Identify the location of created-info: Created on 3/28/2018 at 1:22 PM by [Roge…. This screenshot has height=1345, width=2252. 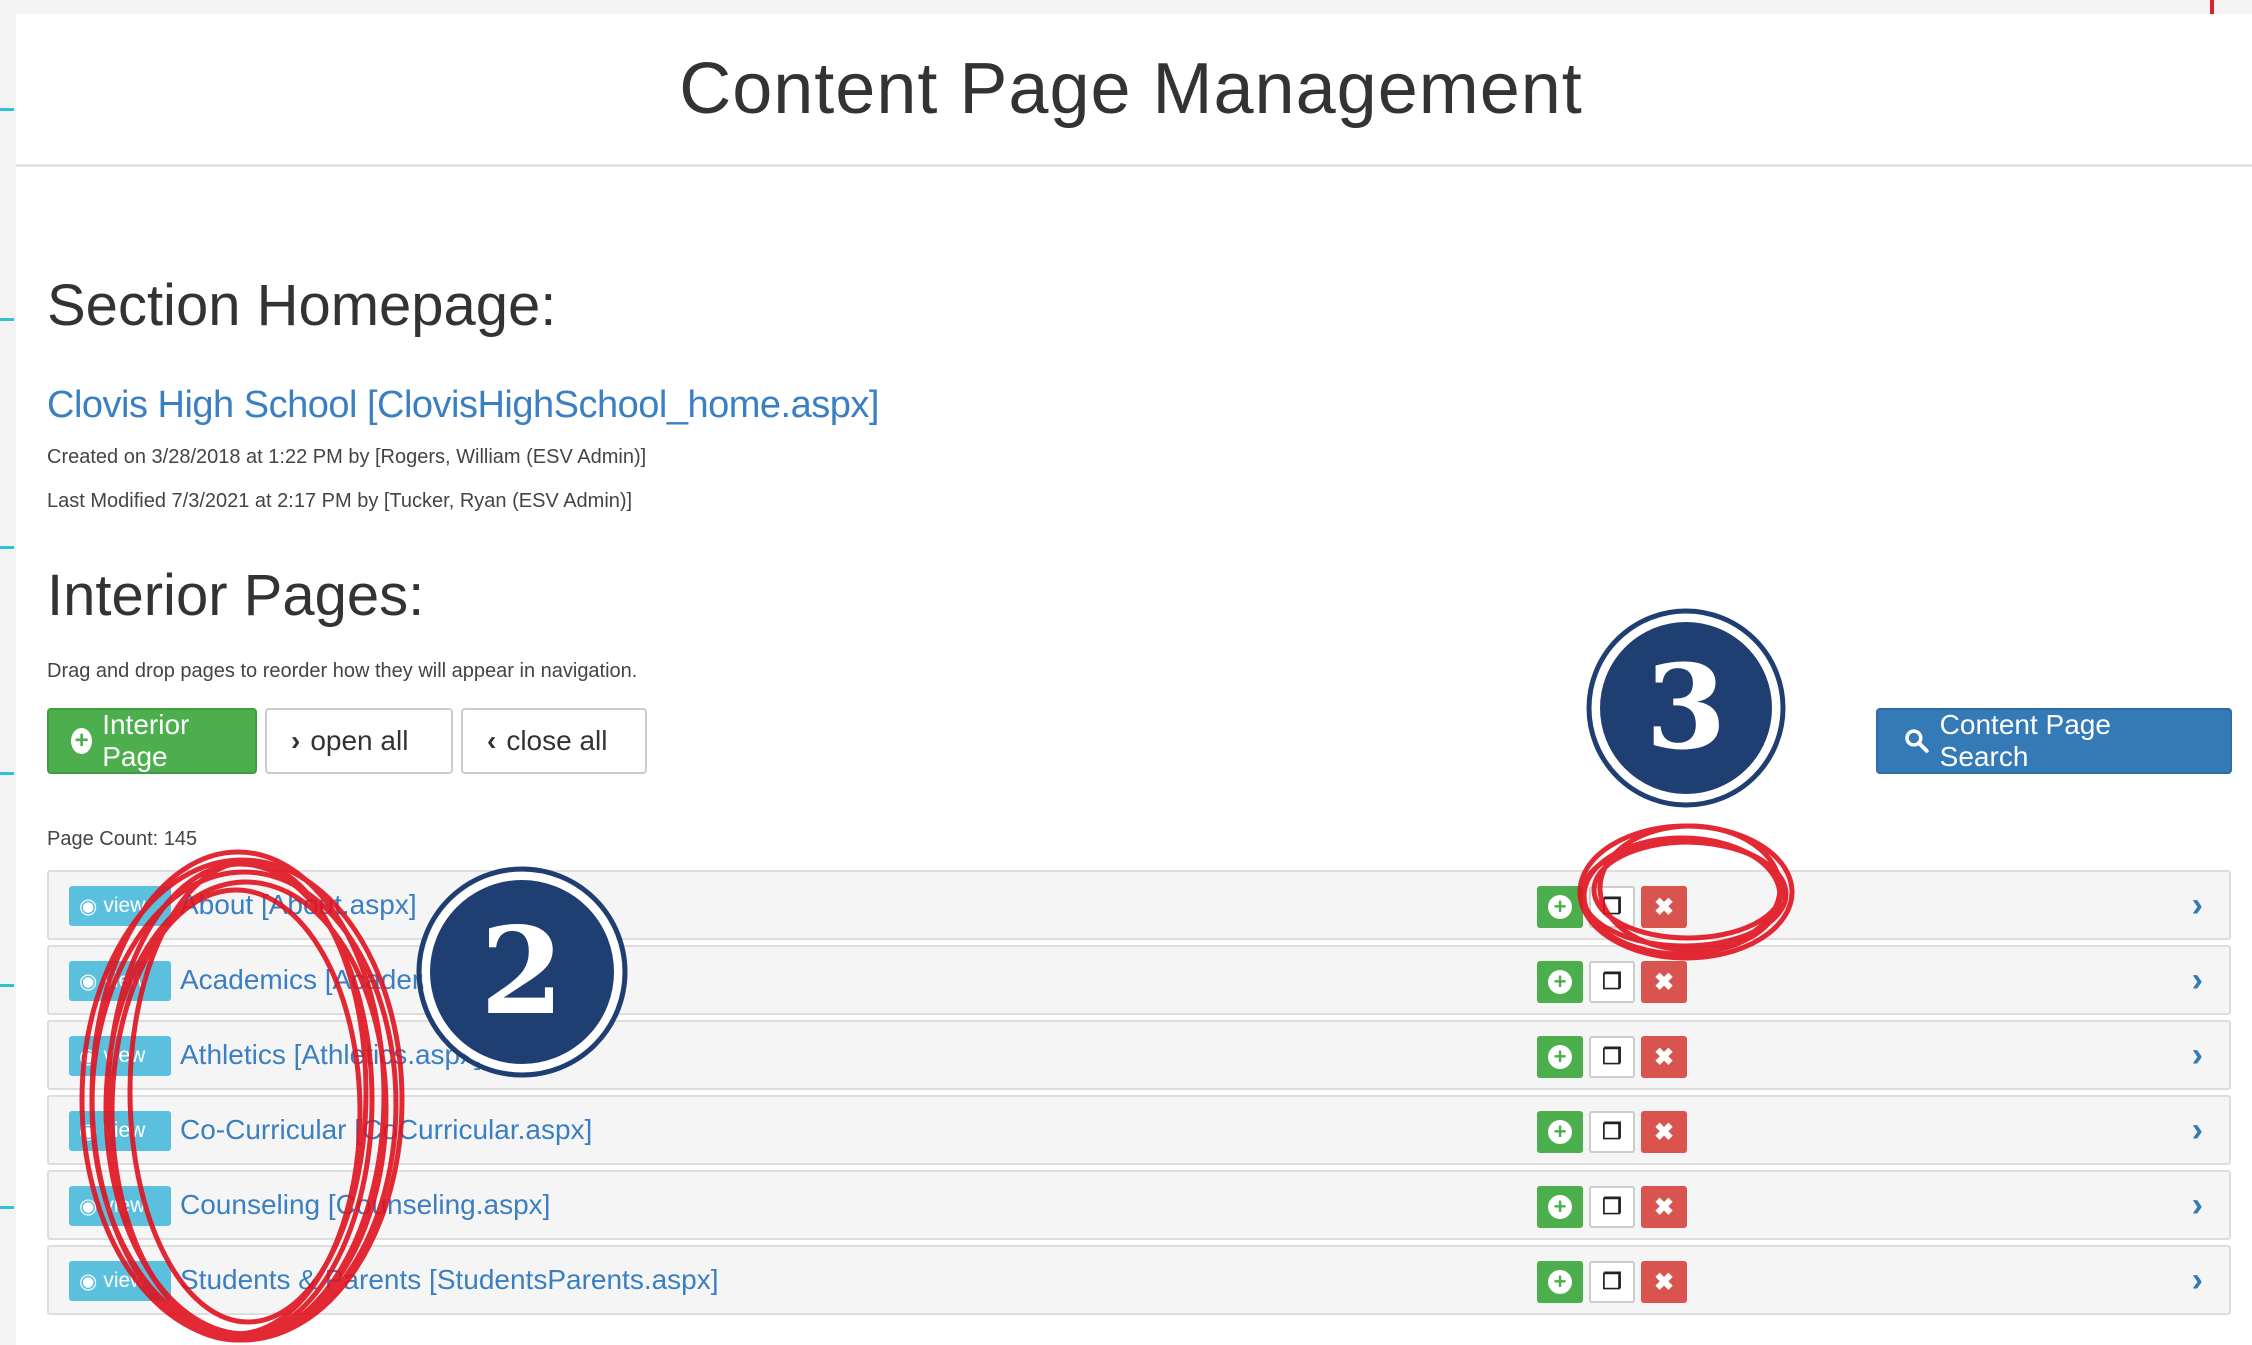
(347, 457).